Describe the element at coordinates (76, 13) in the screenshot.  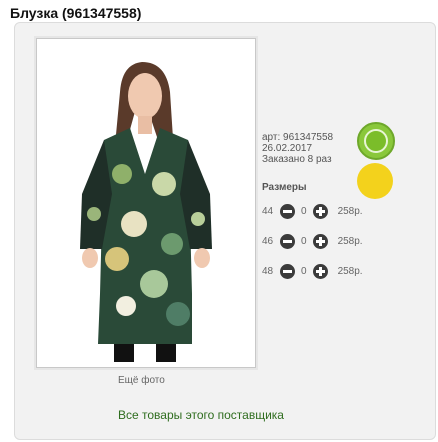
I see `product-title: Блузка (961347558)` at that location.